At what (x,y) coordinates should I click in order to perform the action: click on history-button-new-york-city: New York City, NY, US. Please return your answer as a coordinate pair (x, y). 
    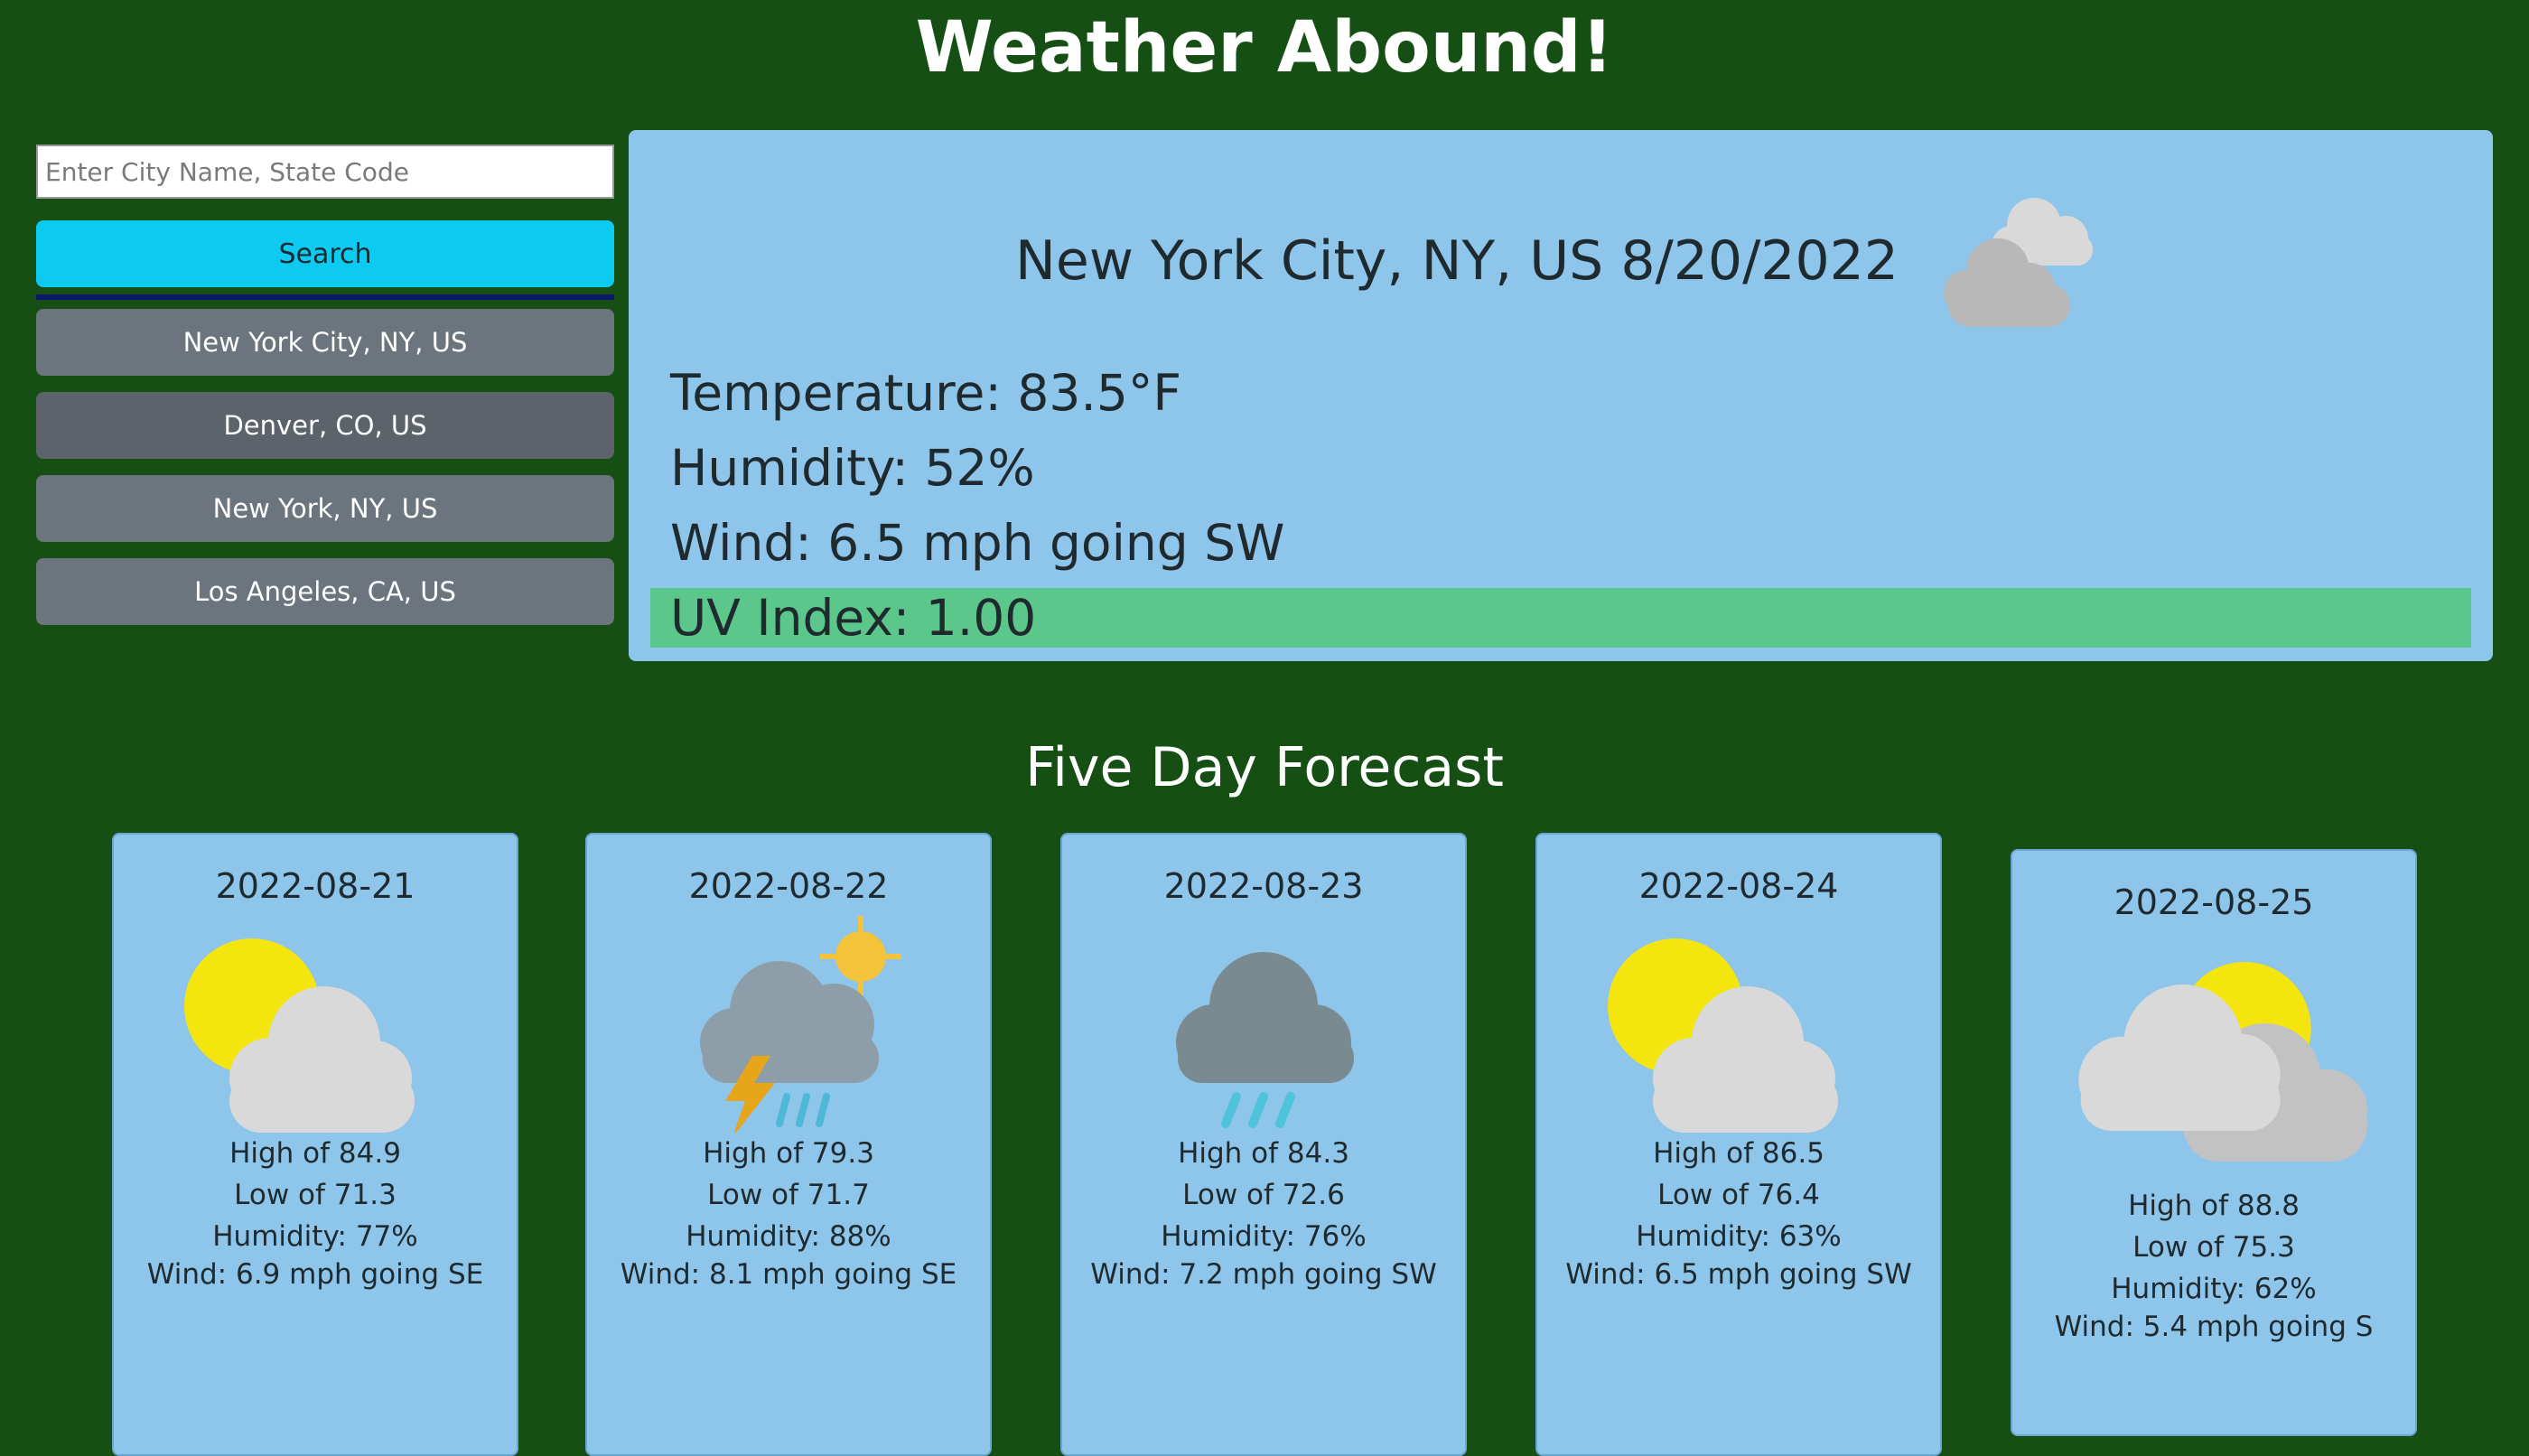
    Looking at the image, I should click on (325, 342).